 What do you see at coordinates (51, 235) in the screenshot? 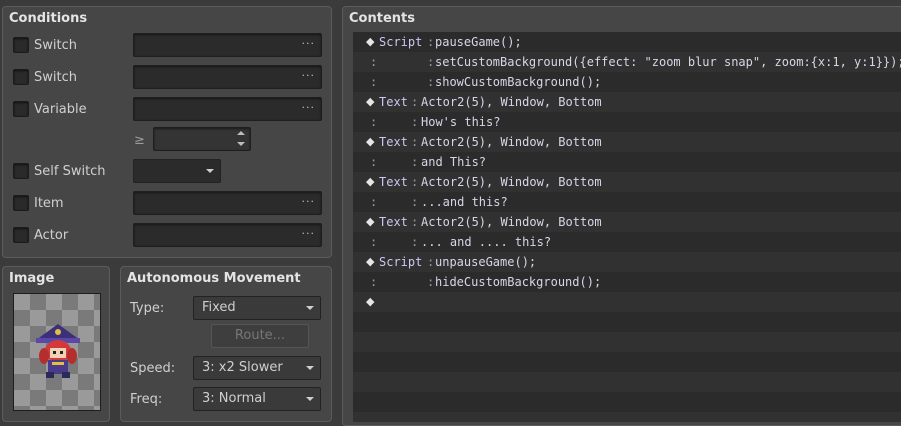
I see `actor-label: Actor` at bounding box center [51, 235].